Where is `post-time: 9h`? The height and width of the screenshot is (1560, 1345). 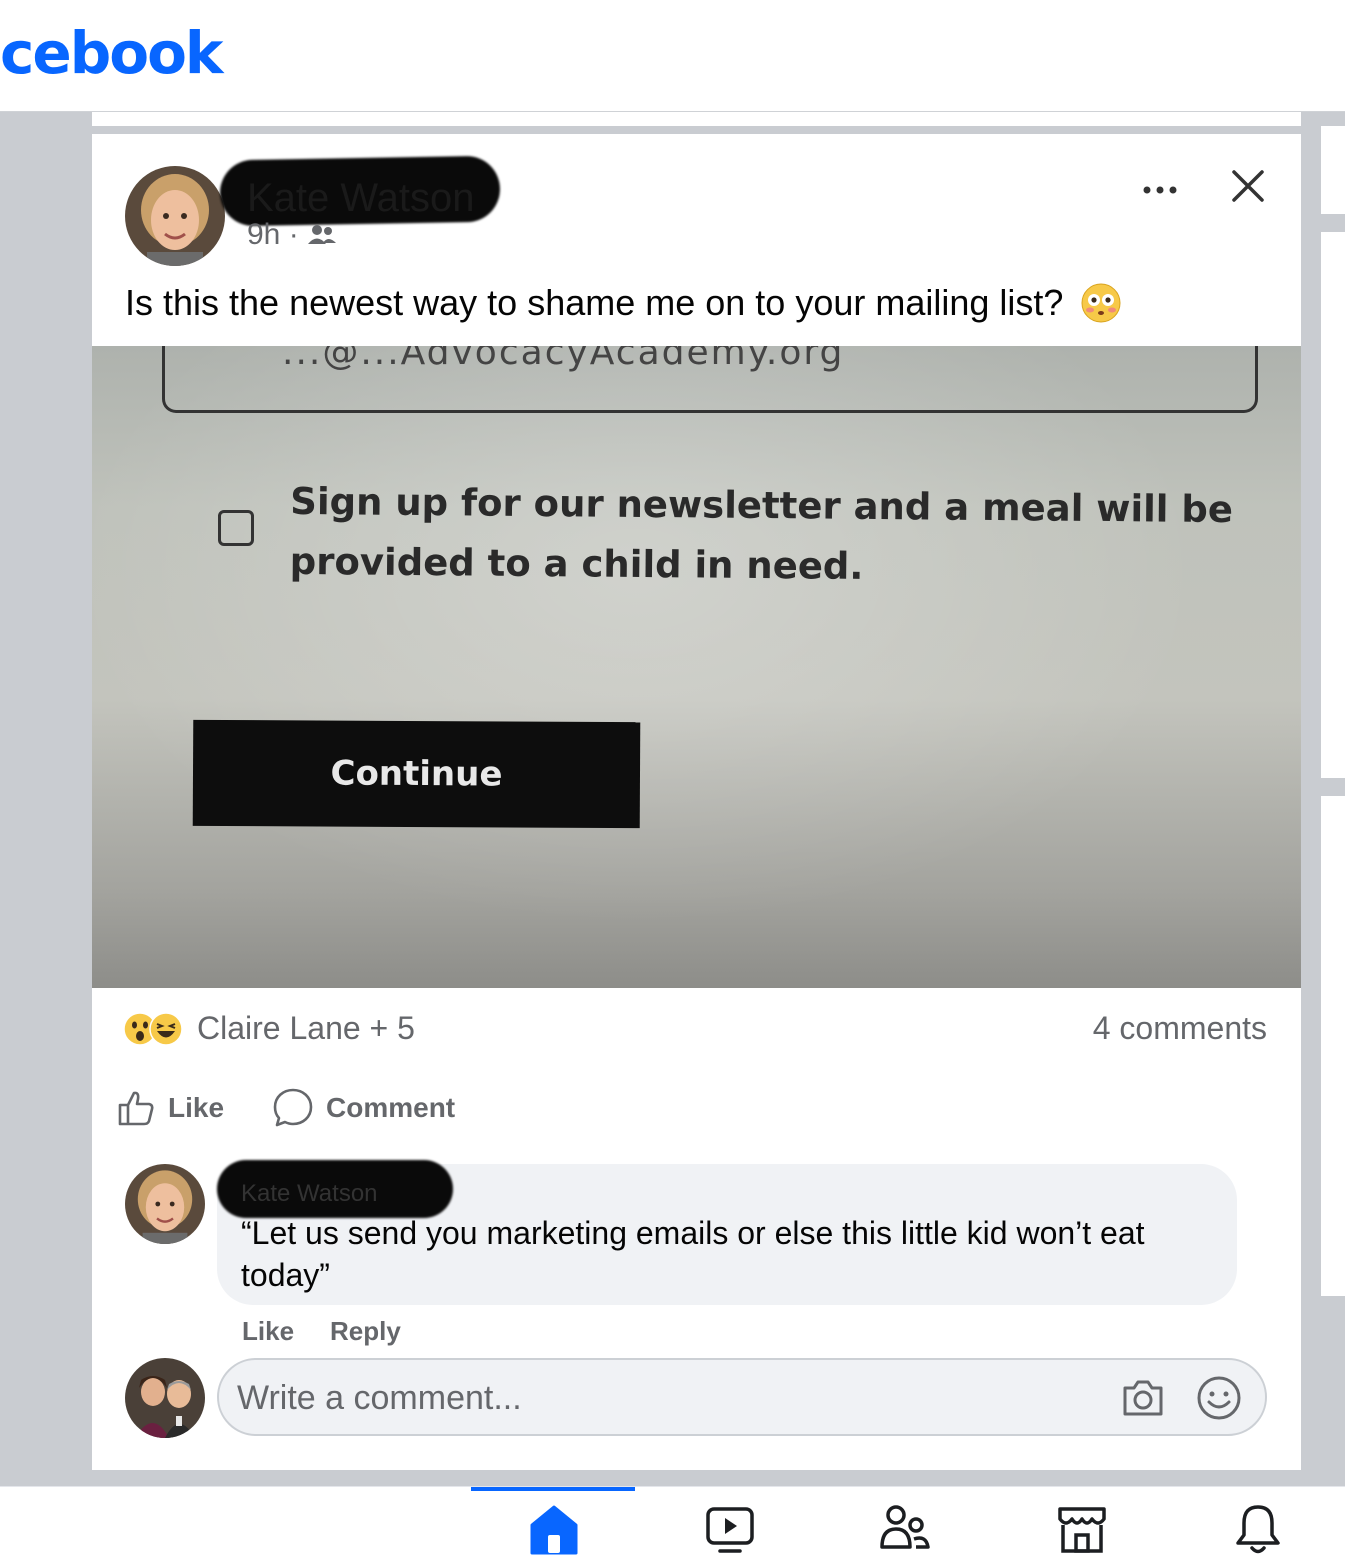
post-time: 9h is located at coordinates (263, 234).